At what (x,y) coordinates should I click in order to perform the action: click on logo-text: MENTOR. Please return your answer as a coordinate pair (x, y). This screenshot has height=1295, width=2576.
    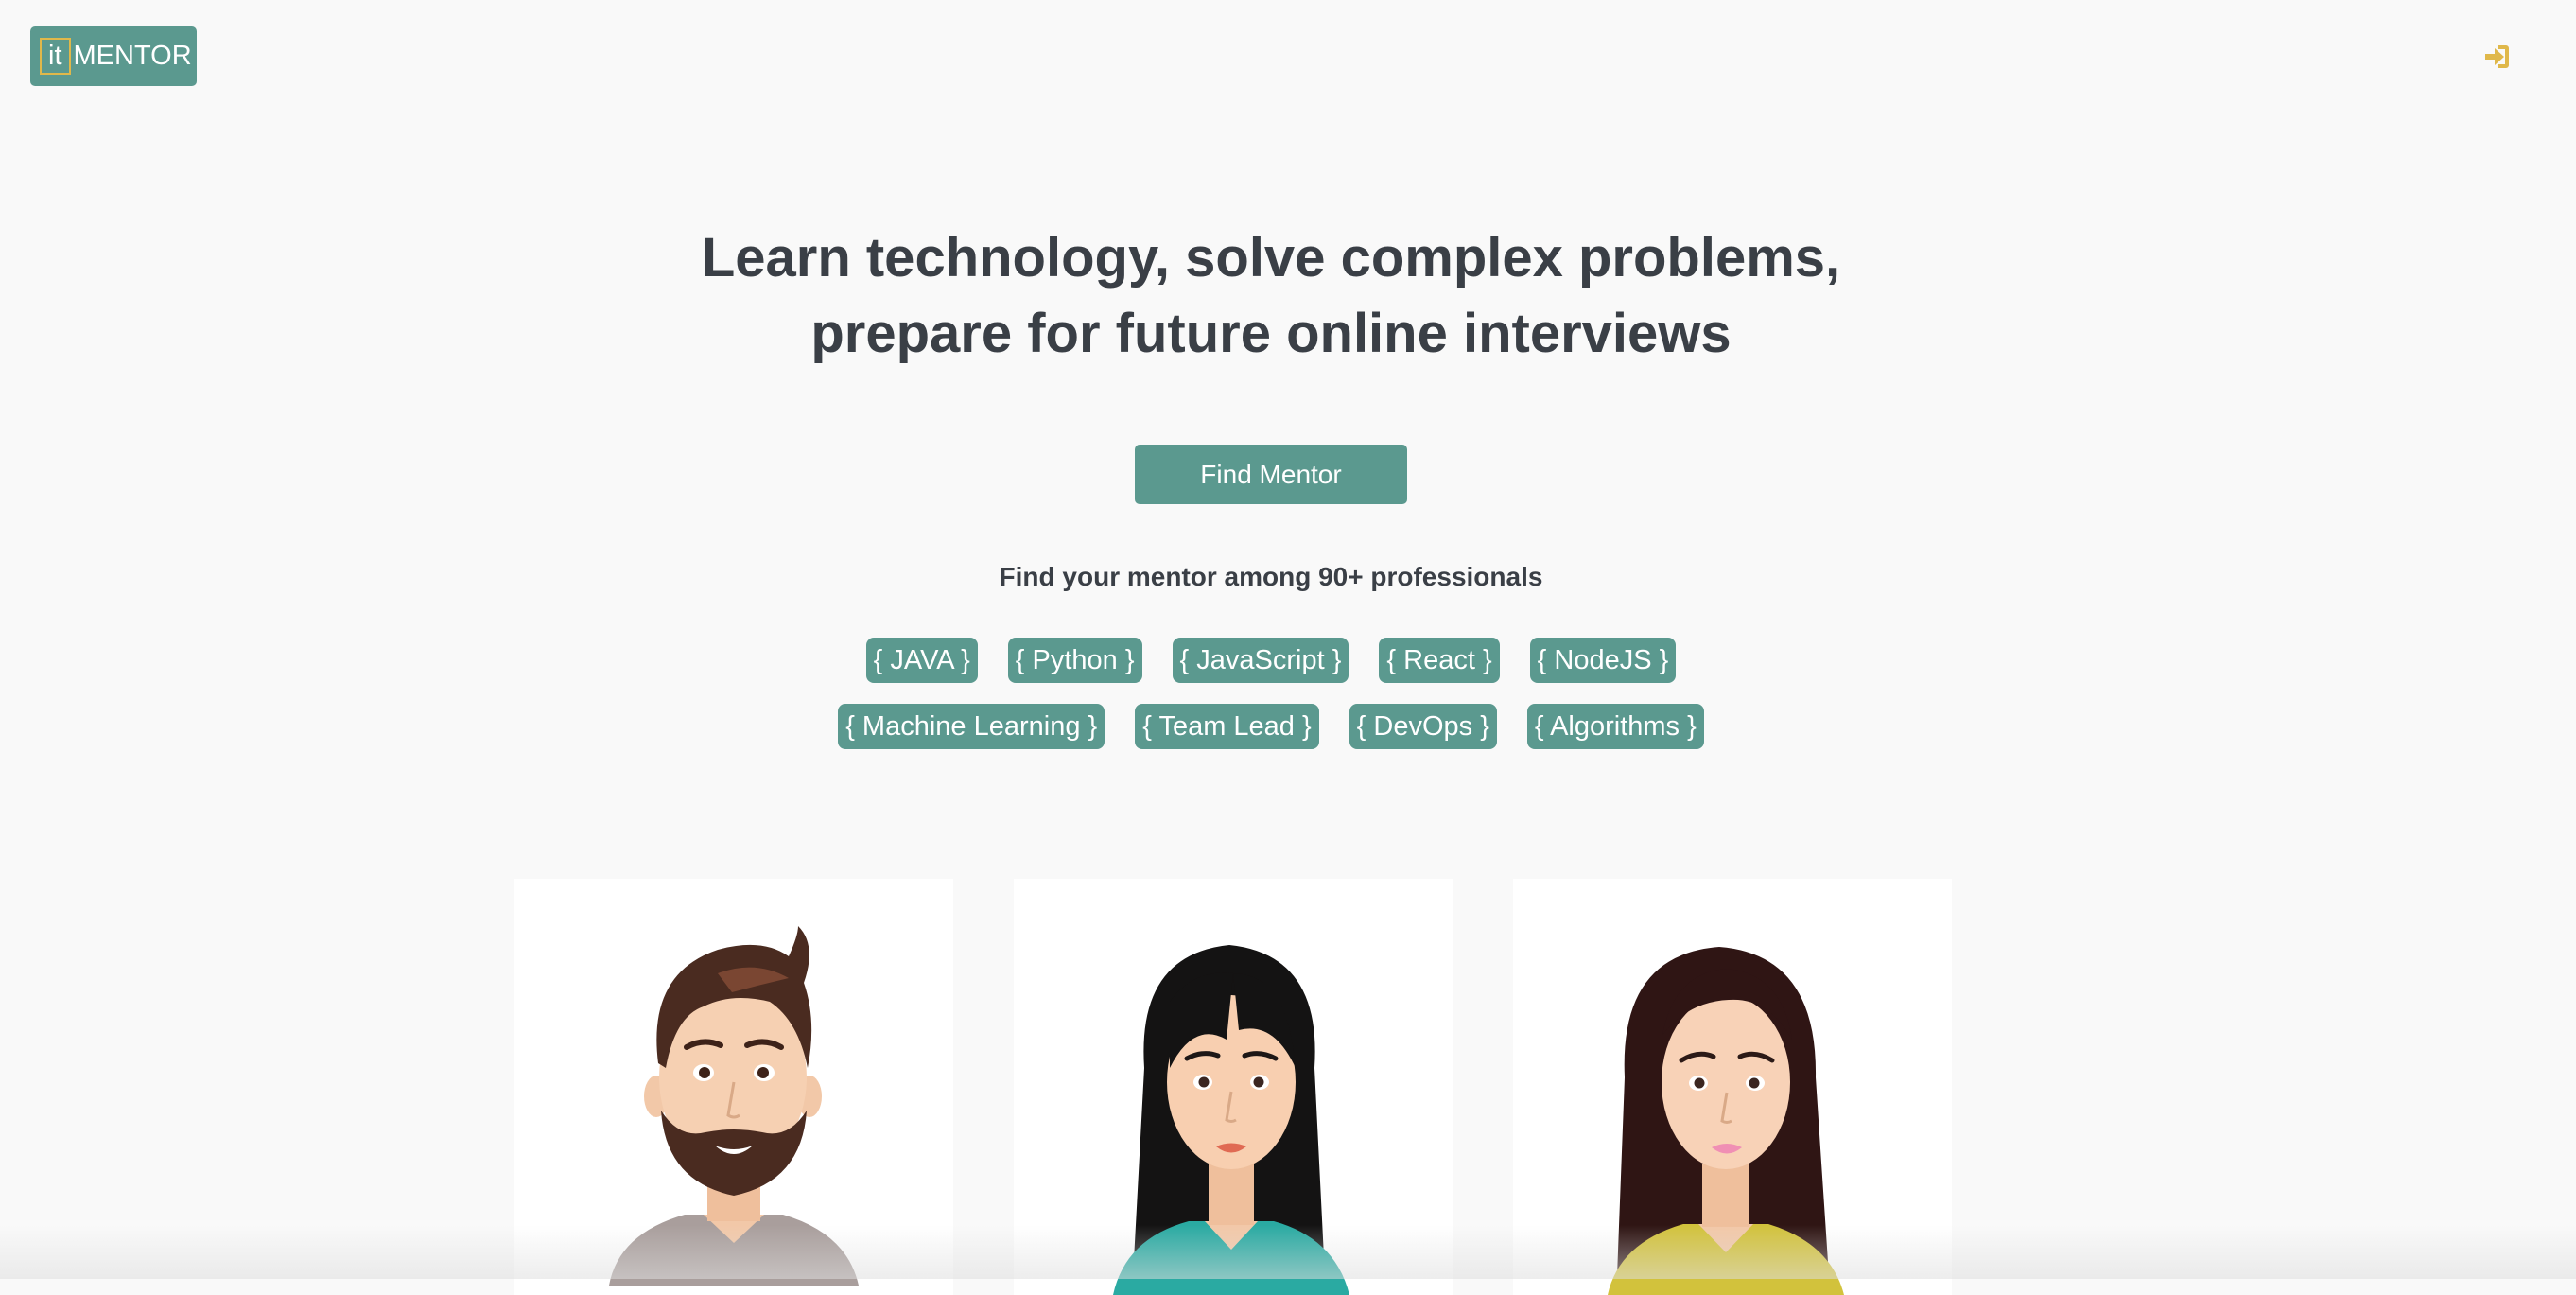
    Looking at the image, I should click on (132, 56).